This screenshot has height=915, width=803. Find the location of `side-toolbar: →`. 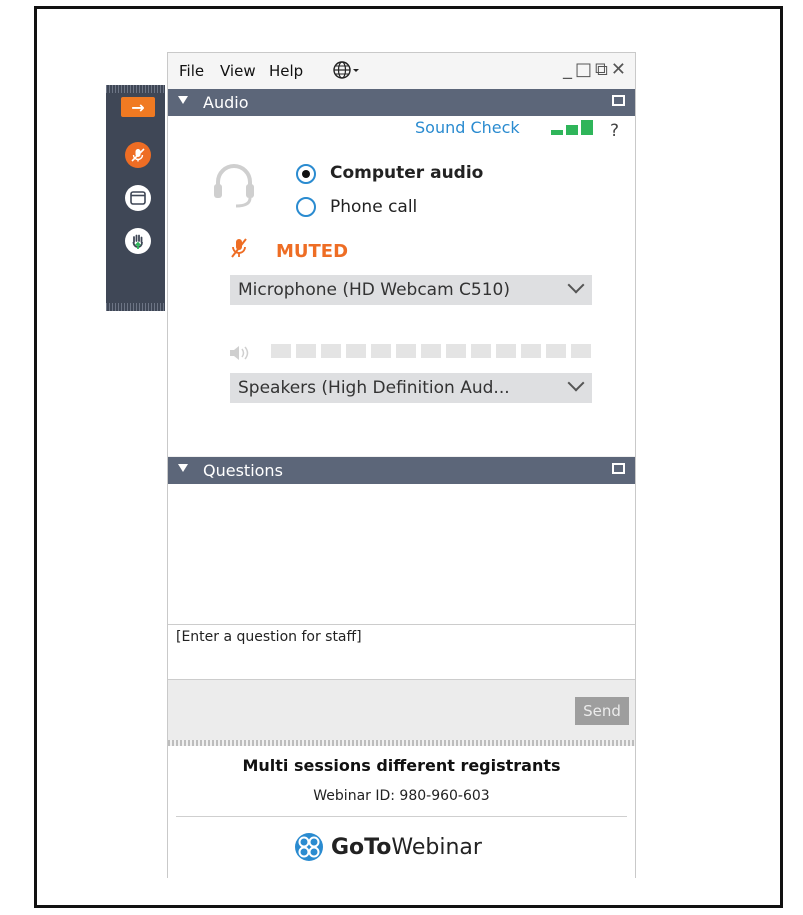

side-toolbar: → is located at coordinates (135, 198).